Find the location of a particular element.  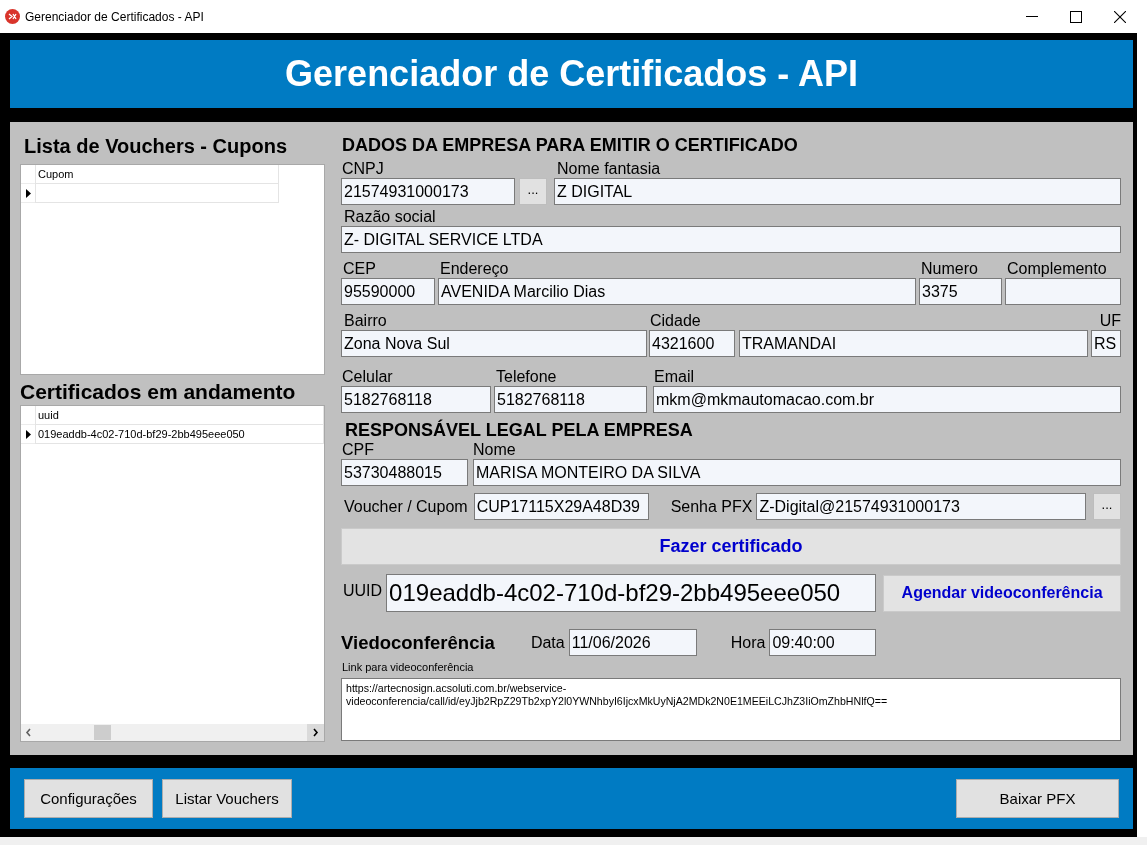

list-title: Lista de Vouchers - Cupons is located at coordinates (155, 146).